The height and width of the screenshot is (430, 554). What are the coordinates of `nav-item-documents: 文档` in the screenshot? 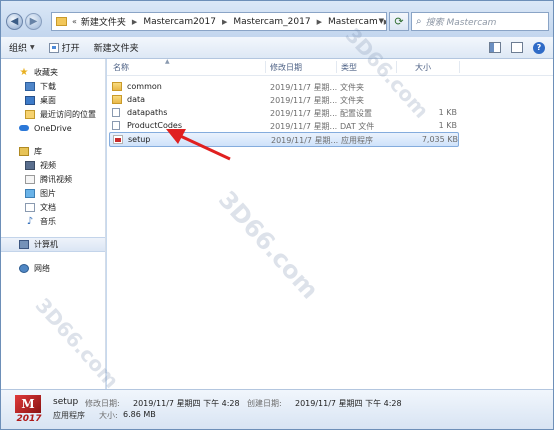 It's located at (53, 207).